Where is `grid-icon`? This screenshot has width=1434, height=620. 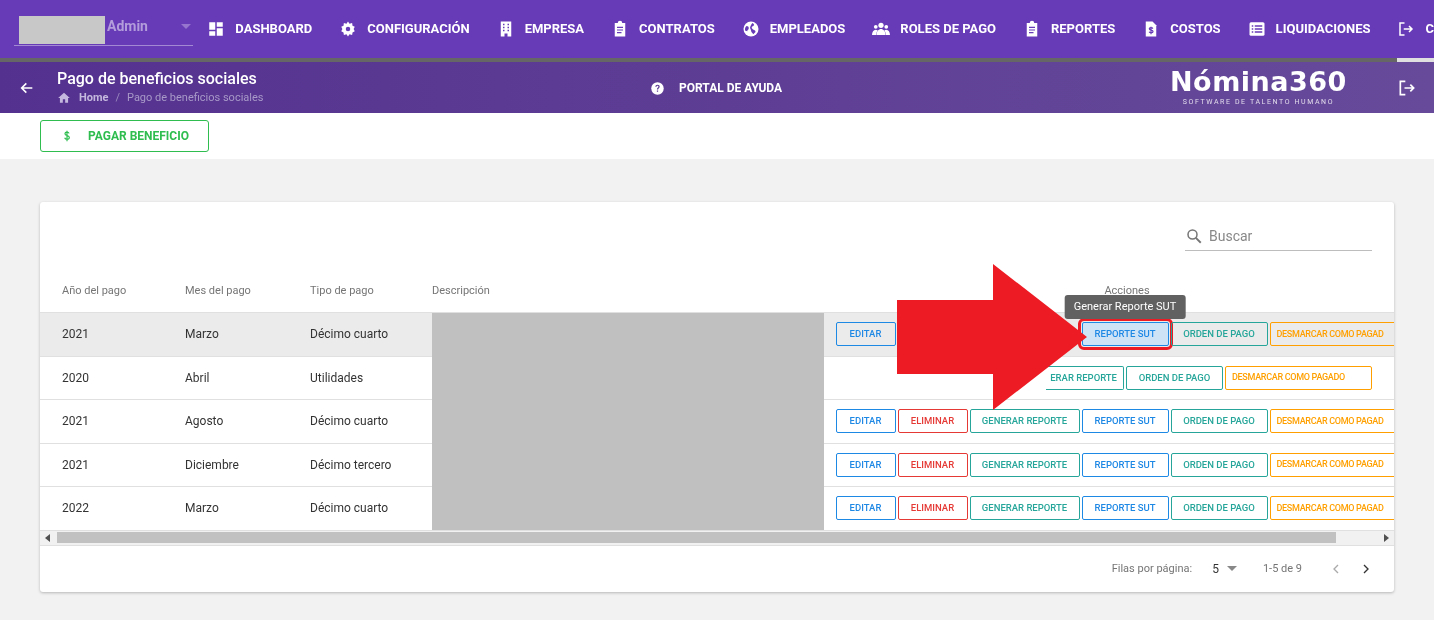 grid-icon is located at coordinates (216, 29).